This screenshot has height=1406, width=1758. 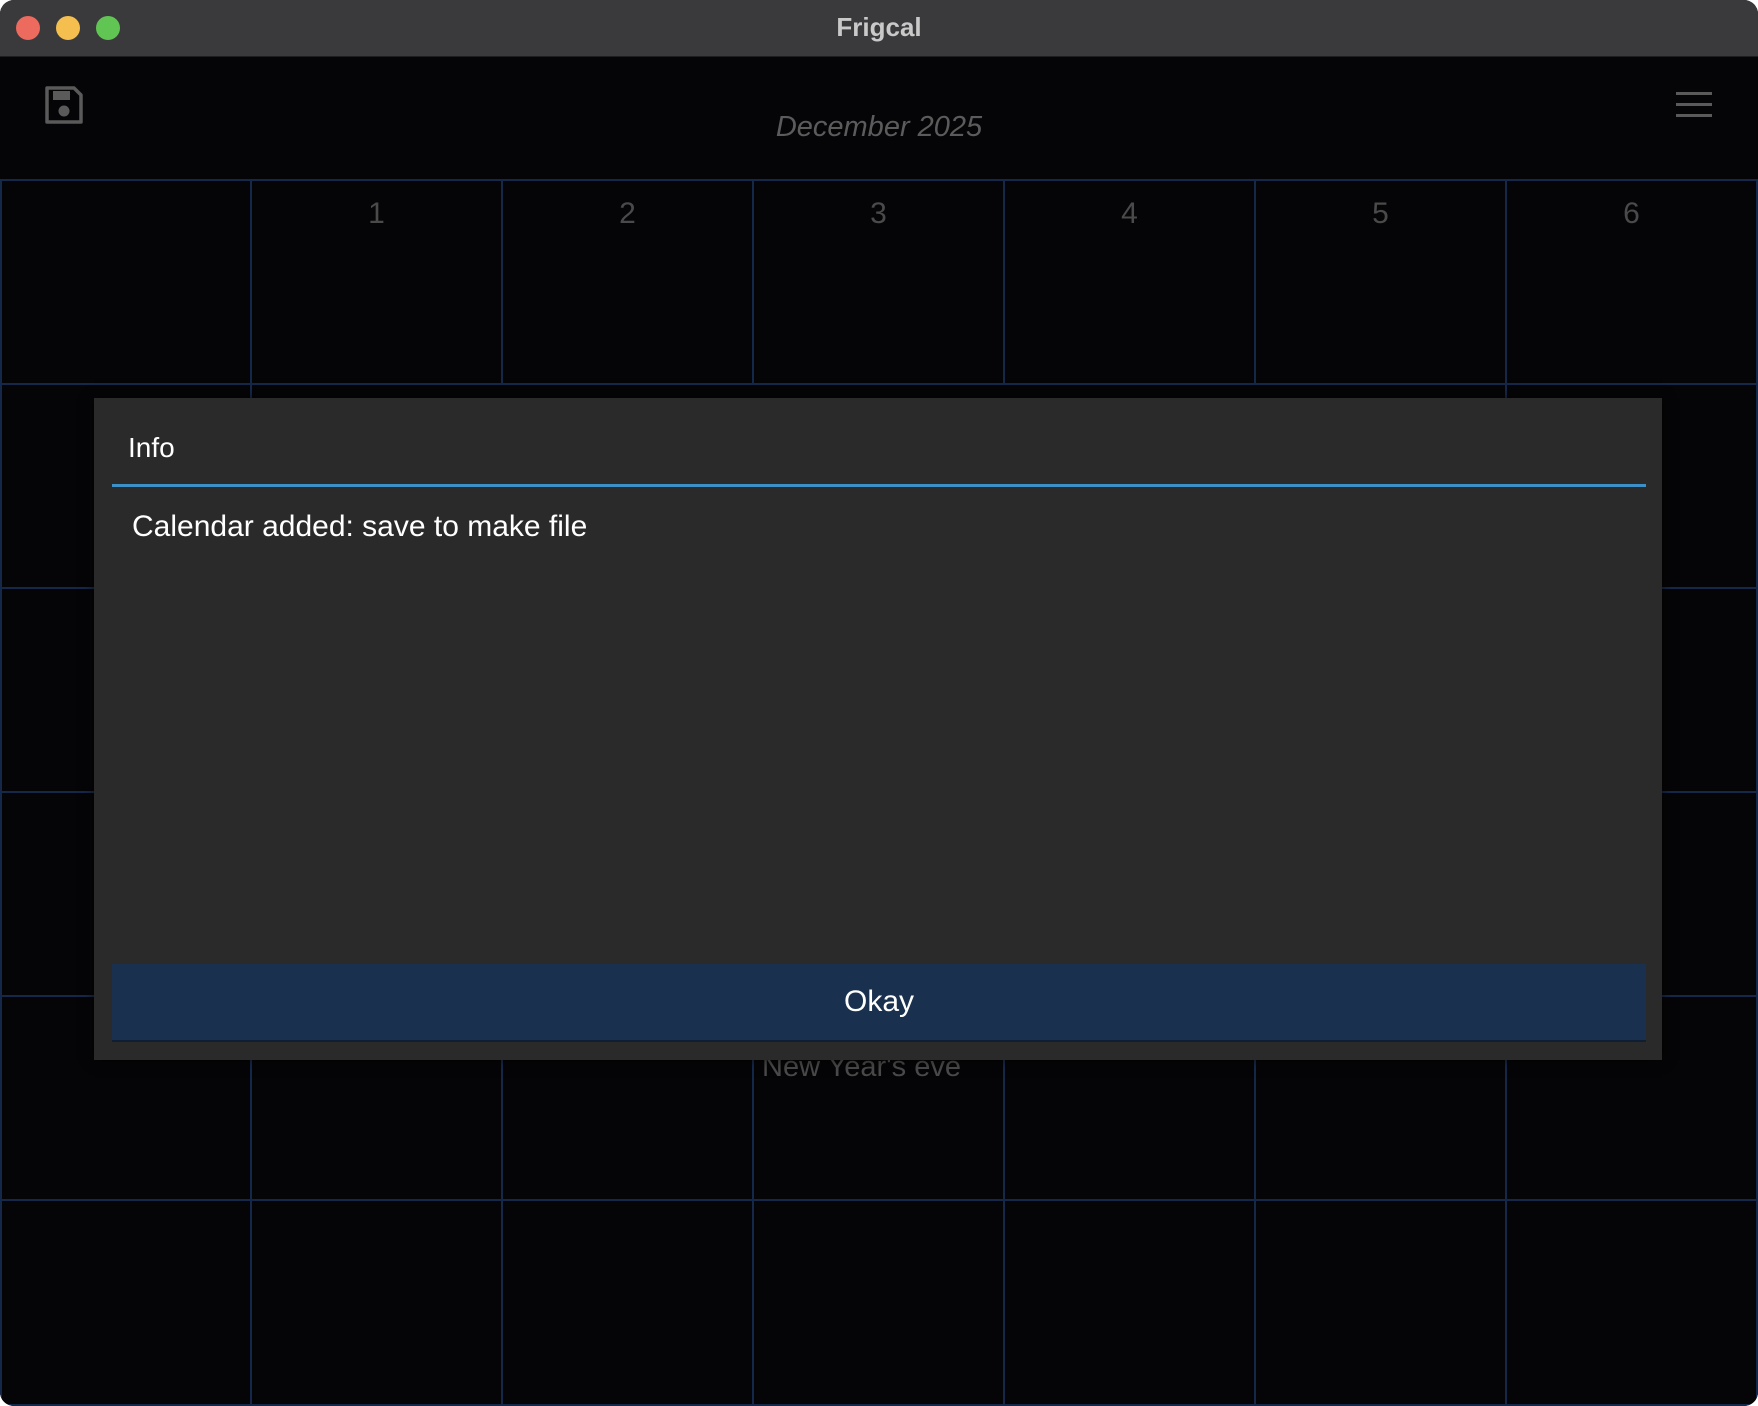 What do you see at coordinates (1380, 213) in the screenshot?
I see `day-number: 5` at bounding box center [1380, 213].